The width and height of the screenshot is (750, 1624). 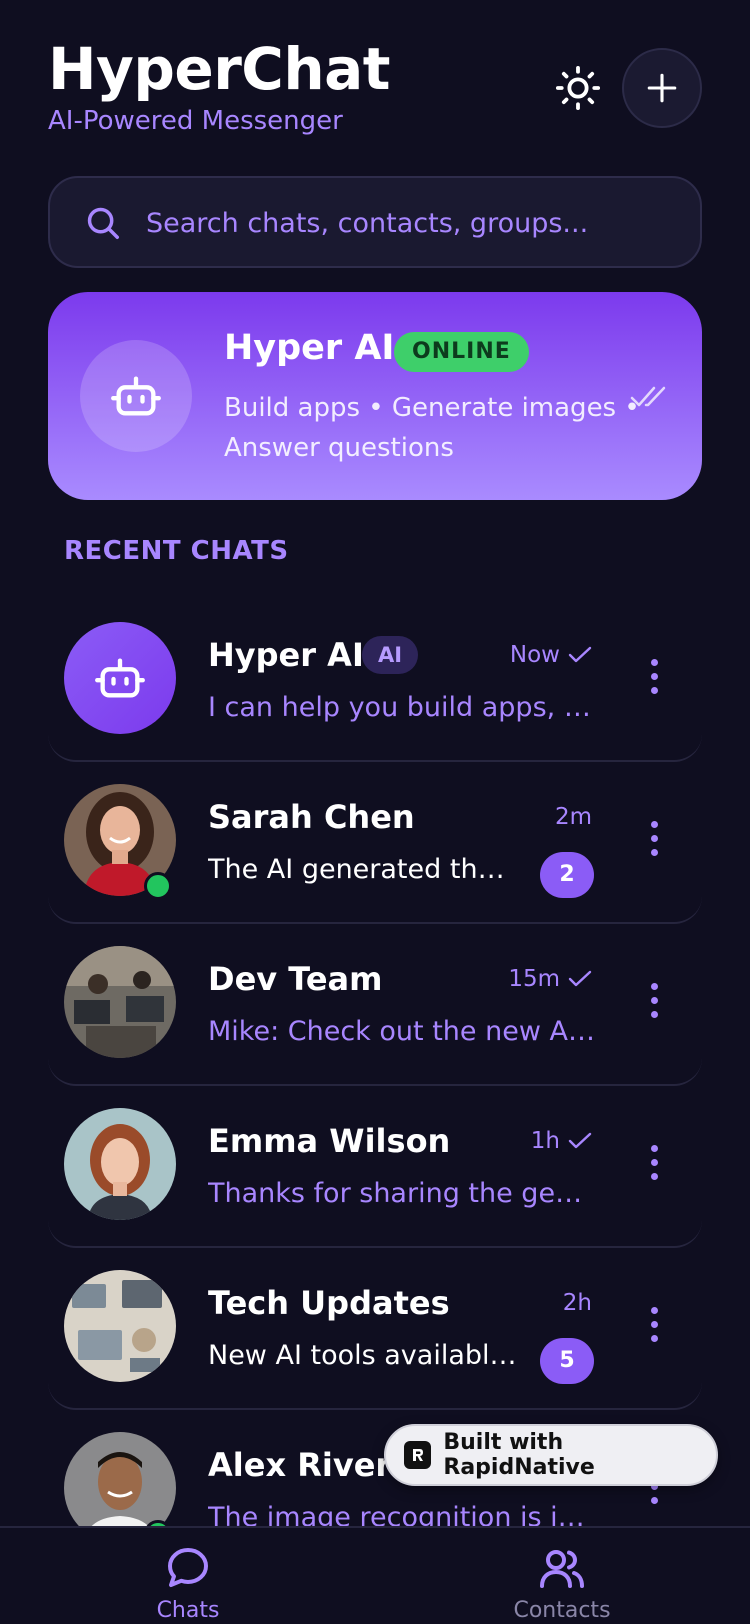 I want to click on built-with-badge: Built with RapidNative, so click(x=551, y=1455).